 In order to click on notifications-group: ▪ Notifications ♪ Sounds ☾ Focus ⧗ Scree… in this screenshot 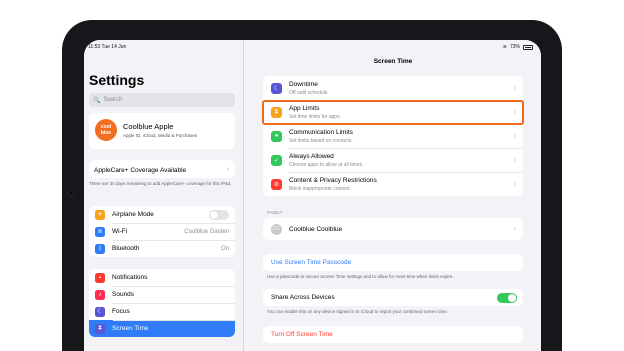, I will do `click(162, 303)`.